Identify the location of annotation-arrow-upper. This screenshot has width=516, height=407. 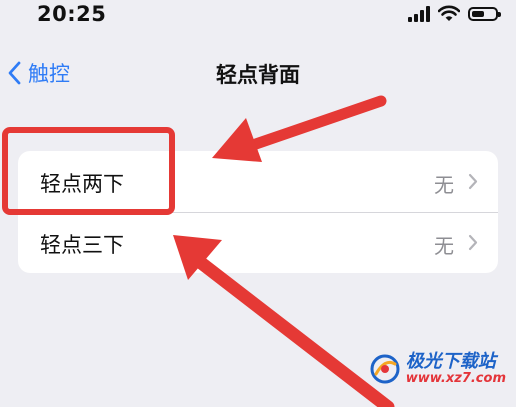
(299, 128).